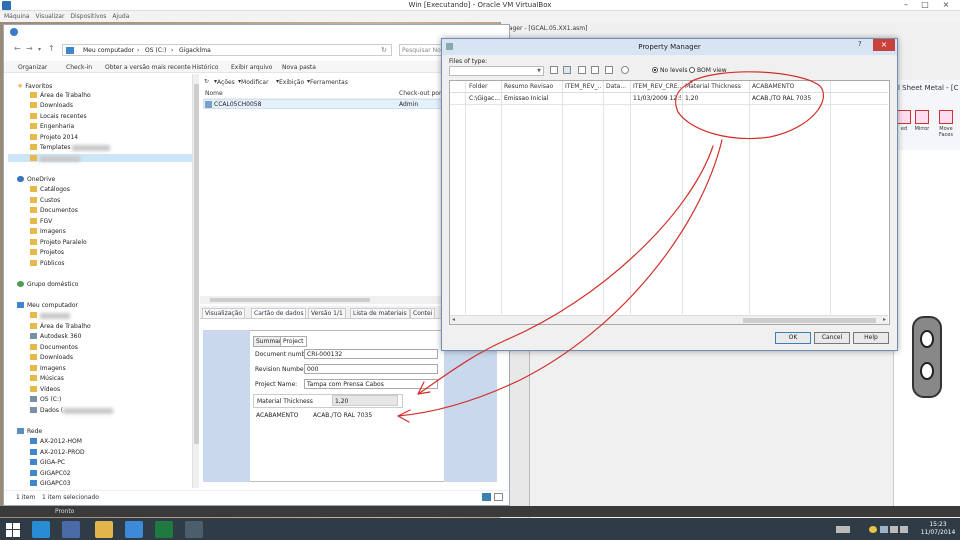  Describe the element at coordinates (925, 5) in the screenshot. I see `maximize-button: □` at that location.